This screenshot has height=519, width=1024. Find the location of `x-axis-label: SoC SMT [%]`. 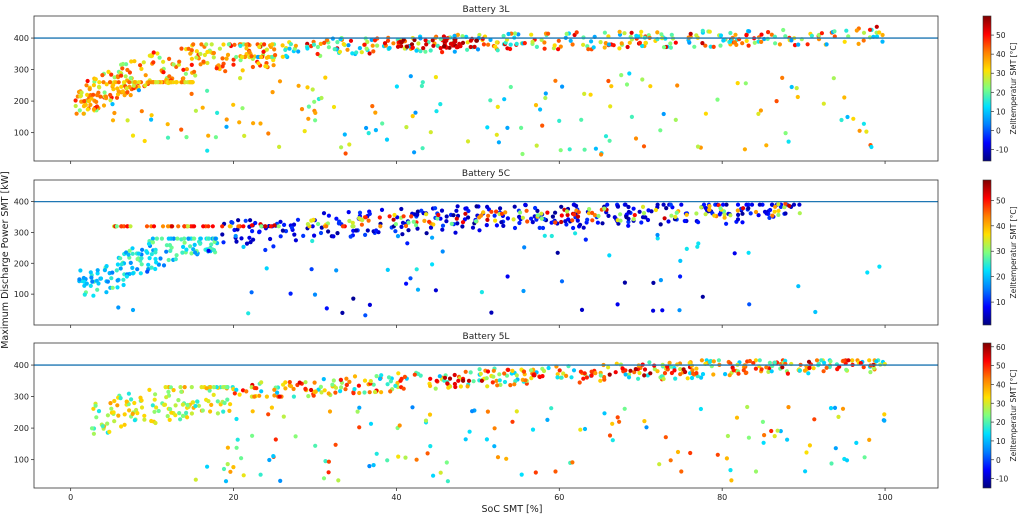

x-axis-label: SoC SMT [%] is located at coordinates (512, 509).